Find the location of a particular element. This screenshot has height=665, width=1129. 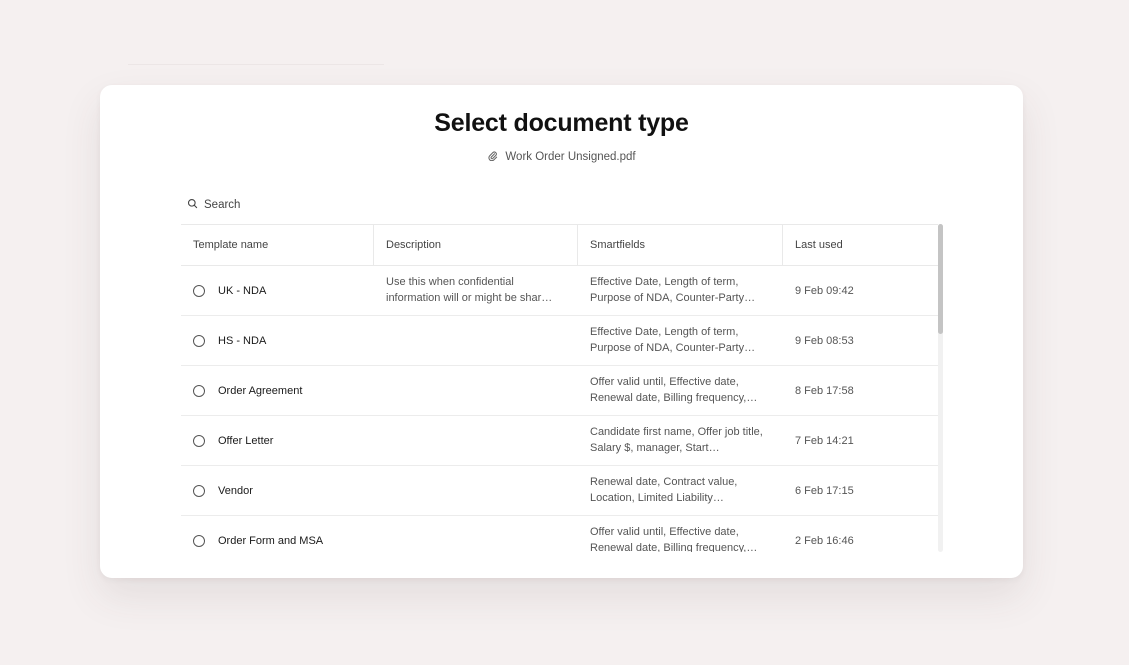

template-name-cell: Offer Letter is located at coordinates (277, 440).